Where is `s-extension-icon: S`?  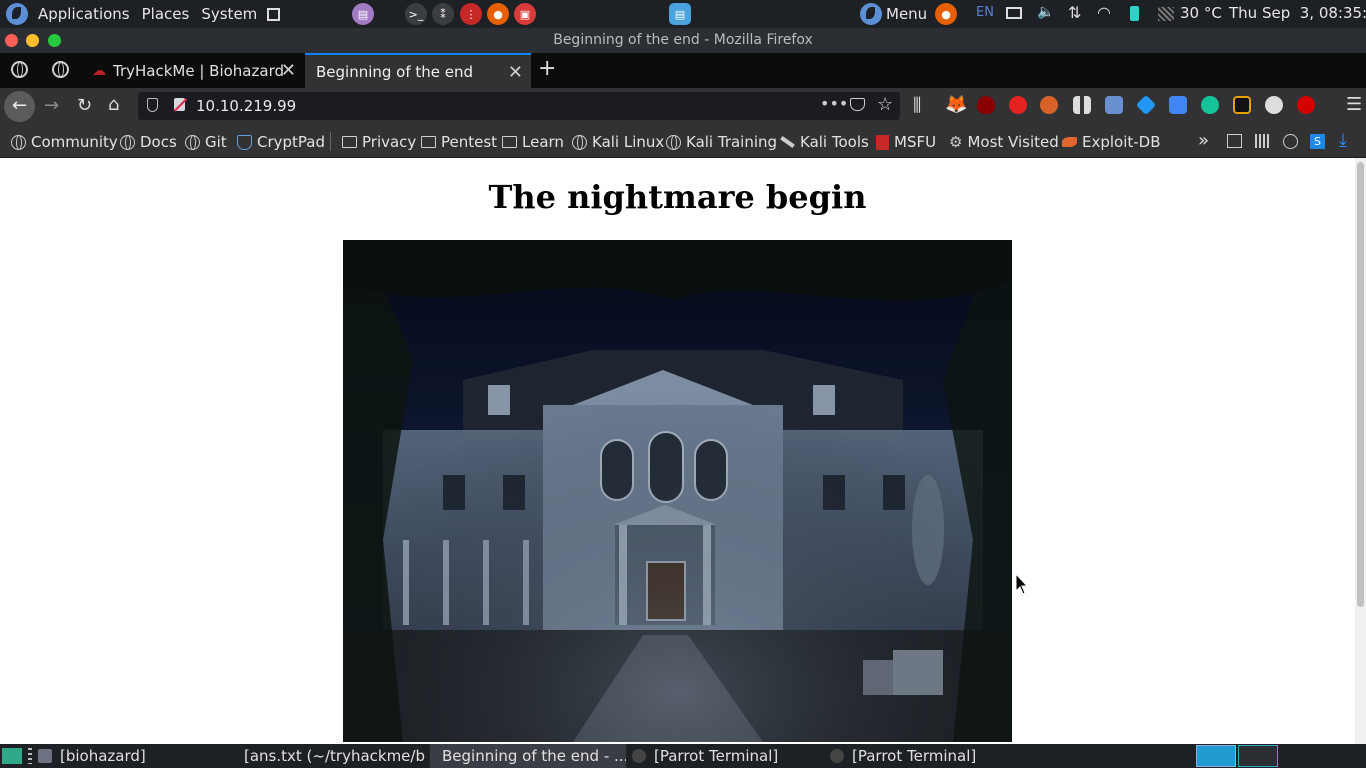
s-extension-icon: S is located at coordinates (1317, 141).